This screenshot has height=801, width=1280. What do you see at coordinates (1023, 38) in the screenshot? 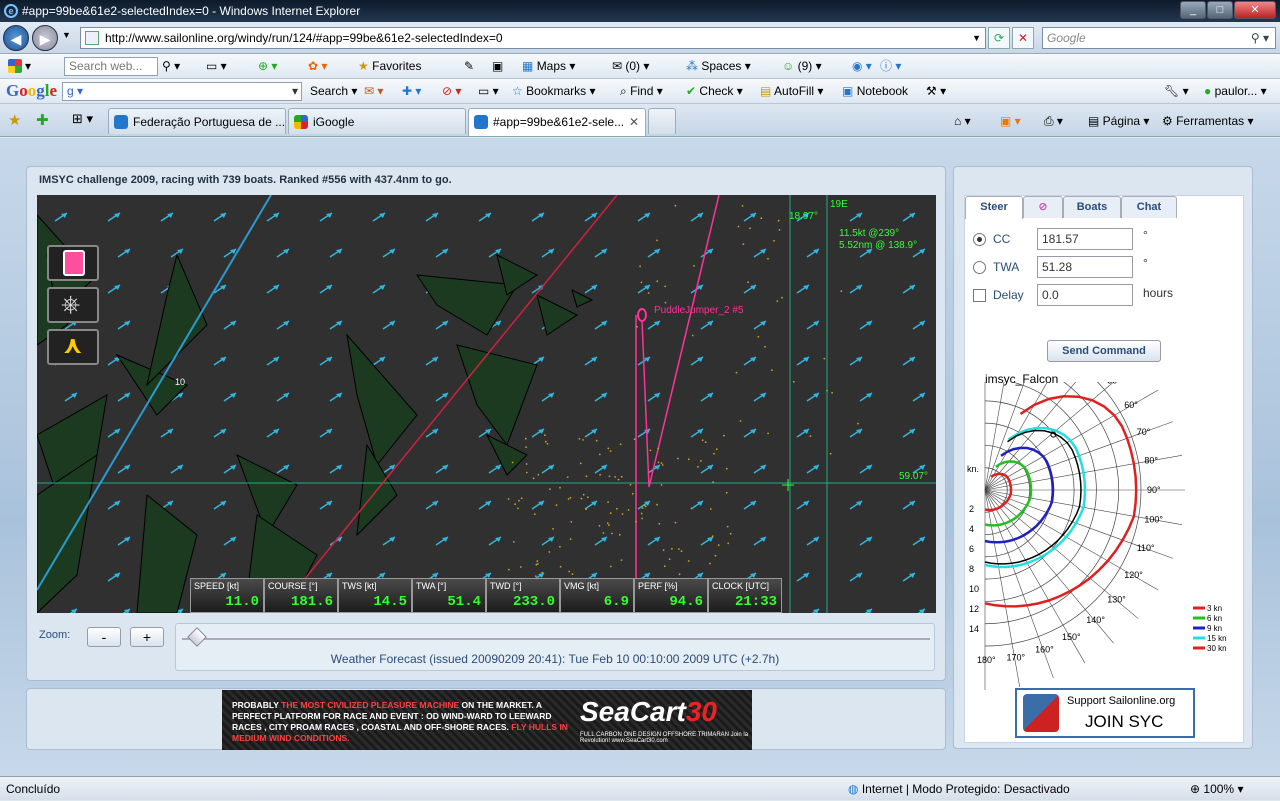
I see `stop-button: ✕` at bounding box center [1023, 38].